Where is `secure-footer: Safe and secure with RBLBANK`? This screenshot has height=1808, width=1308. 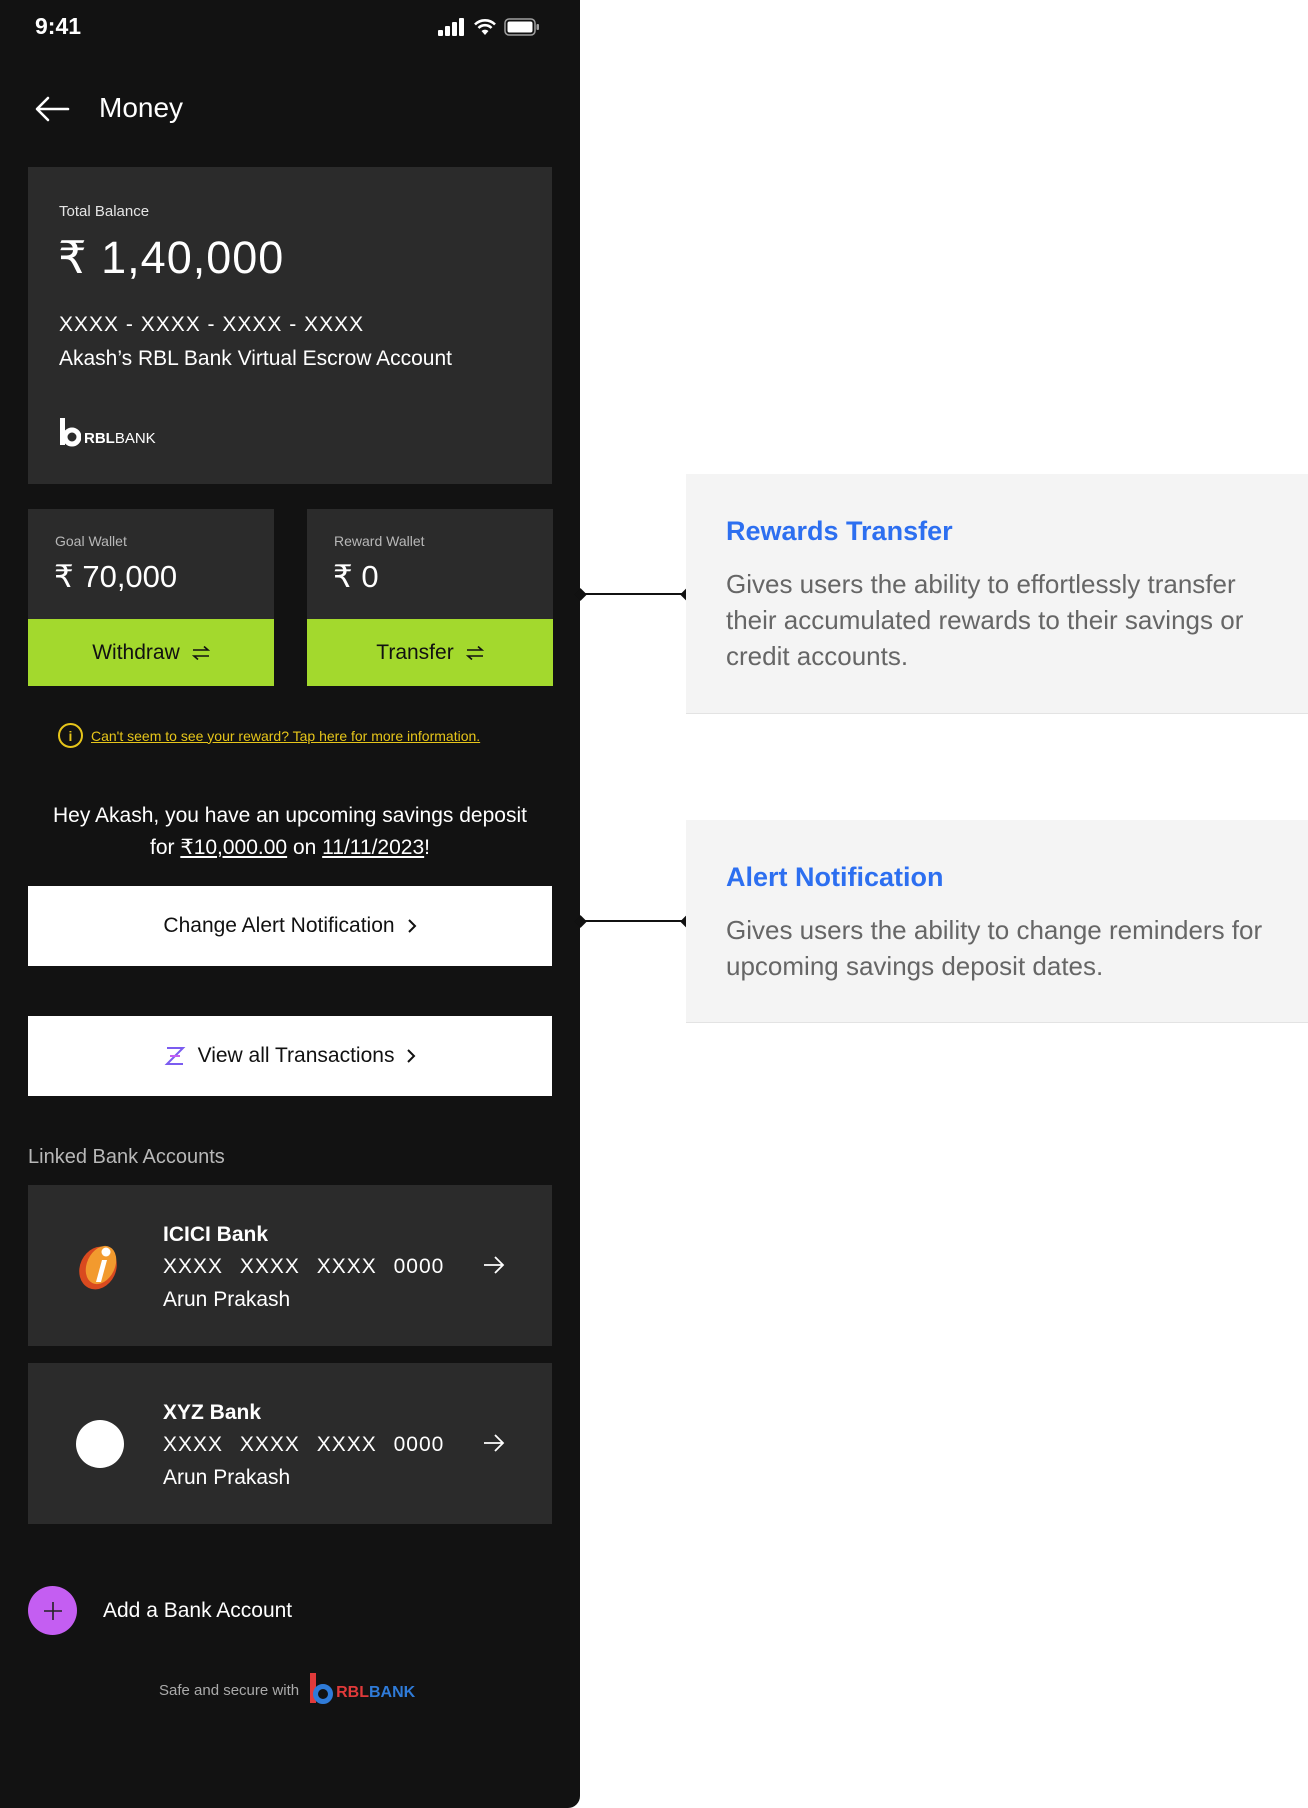
secure-footer: Safe and secure with RBLBANK is located at coordinates (287, 1689).